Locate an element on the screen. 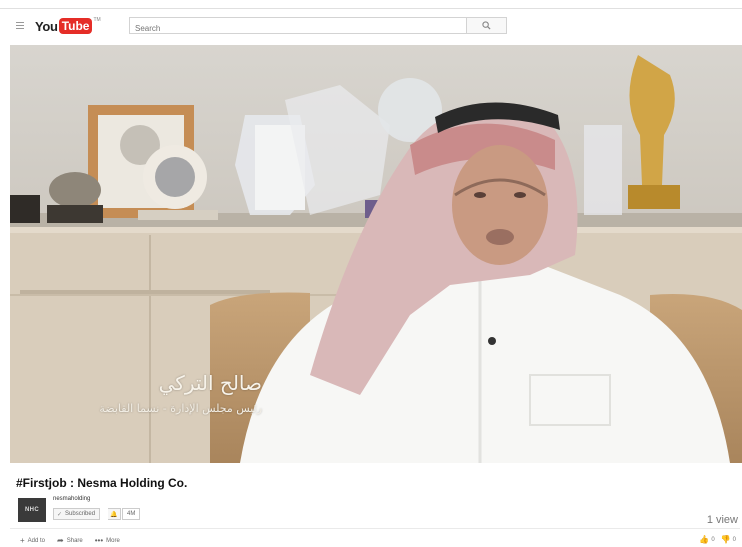 Image resolution: width=742 pixels, height=547 pixels. divider is located at coordinates (375, 528).